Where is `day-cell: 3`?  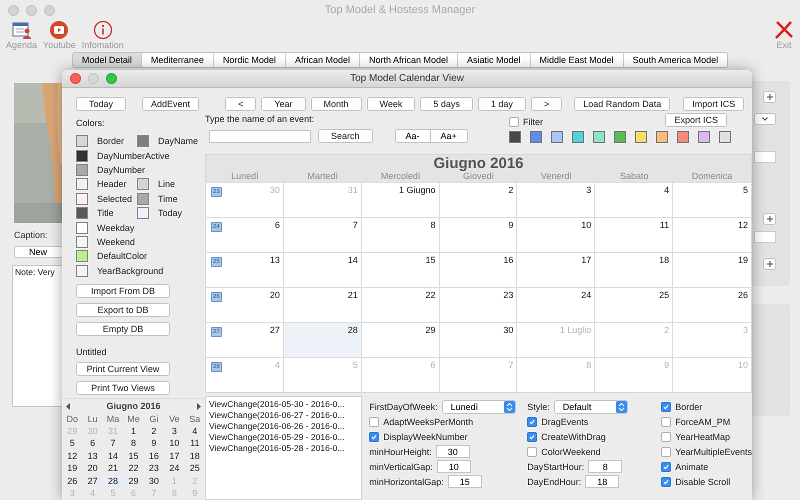 day-cell: 3 is located at coordinates (556, 199).